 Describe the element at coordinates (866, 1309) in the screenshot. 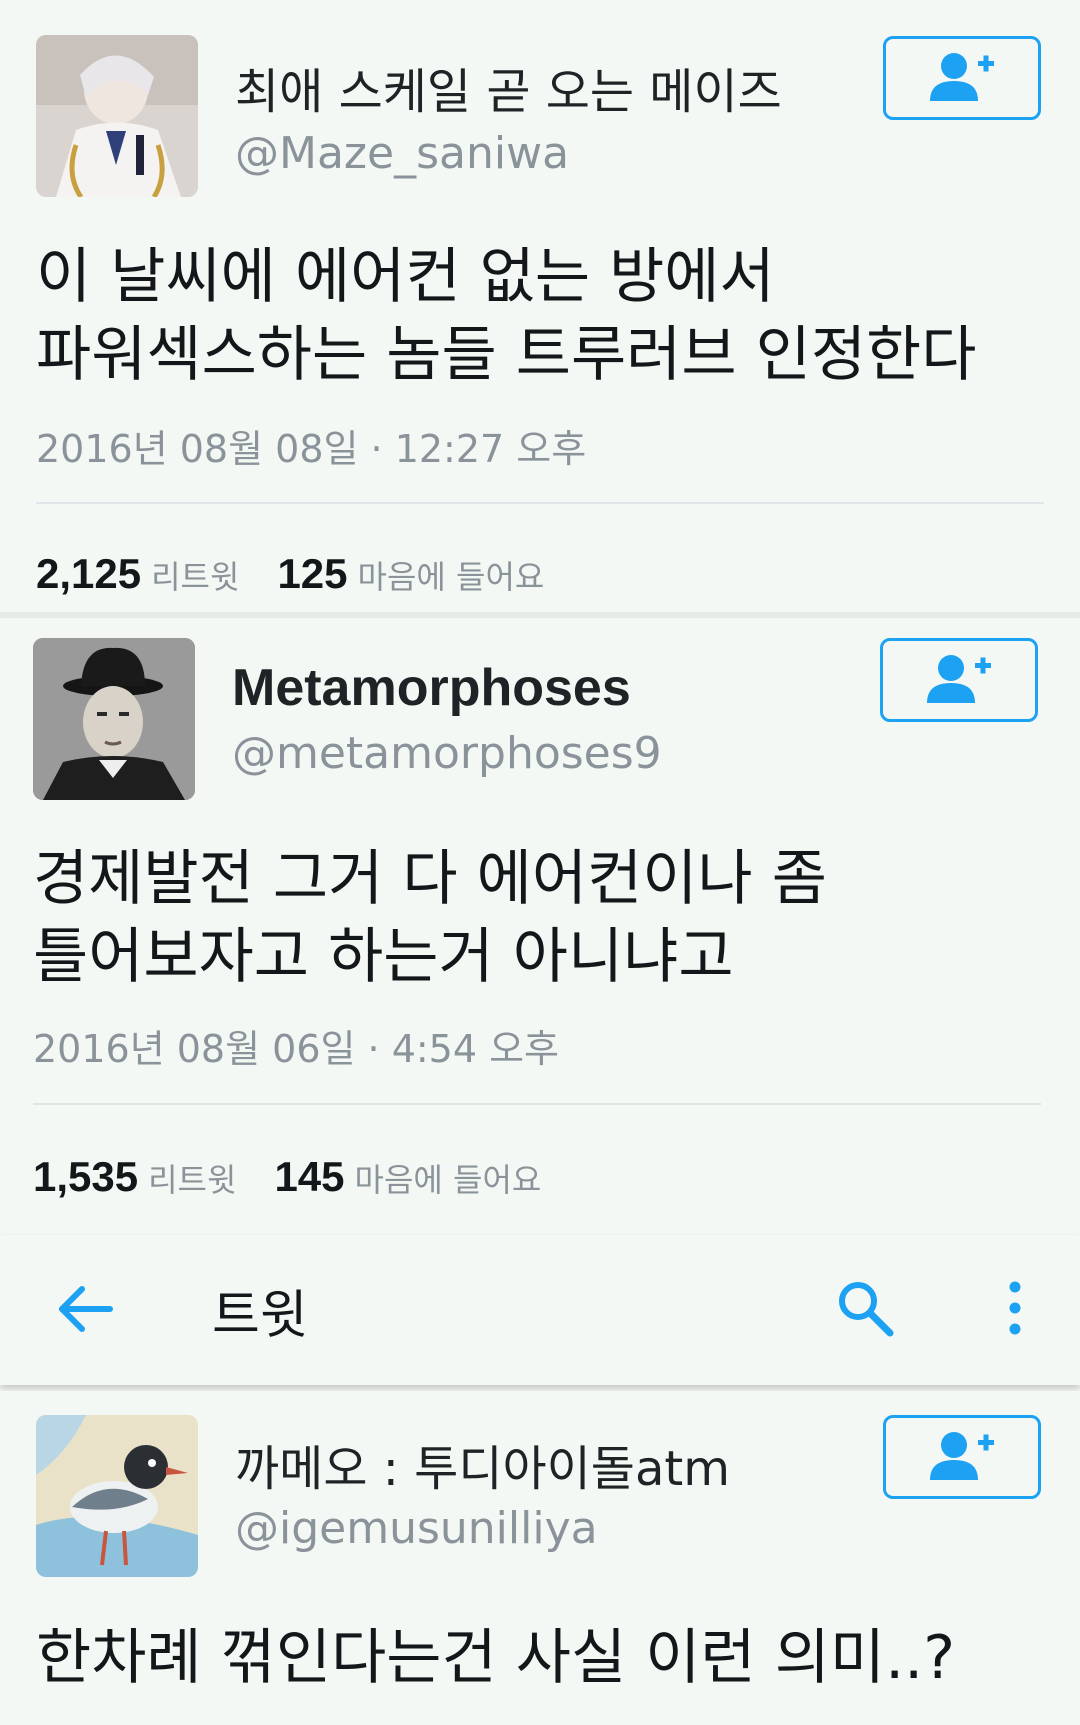

I see `search-icon` at that location.